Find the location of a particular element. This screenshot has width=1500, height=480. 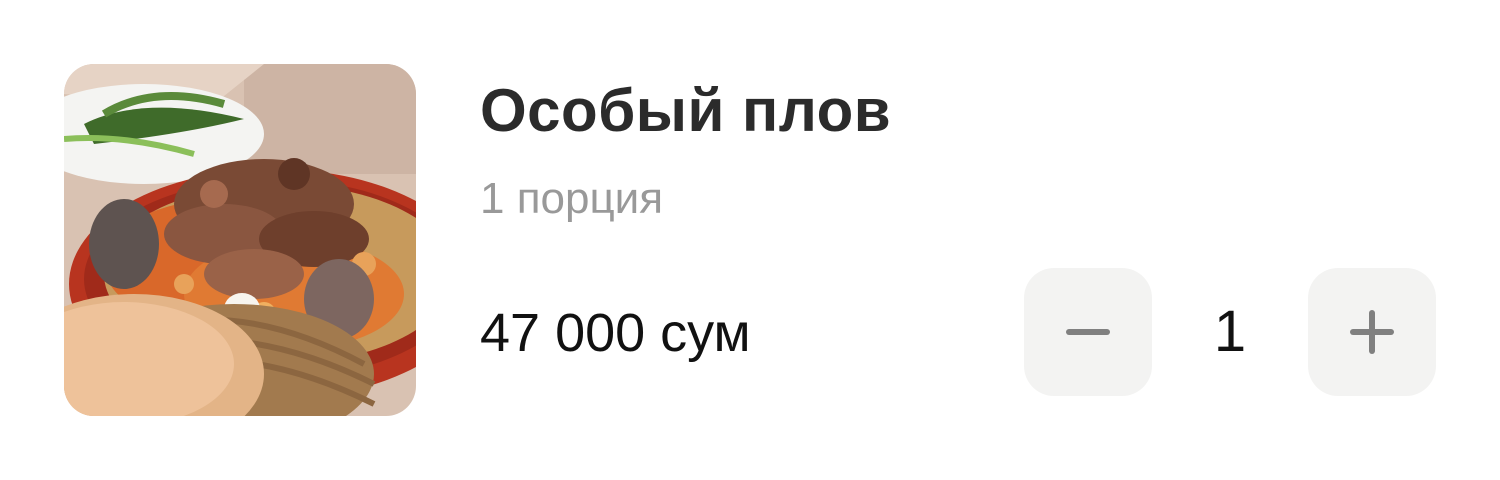

plus-icon is located at coordinates (1372, 332).